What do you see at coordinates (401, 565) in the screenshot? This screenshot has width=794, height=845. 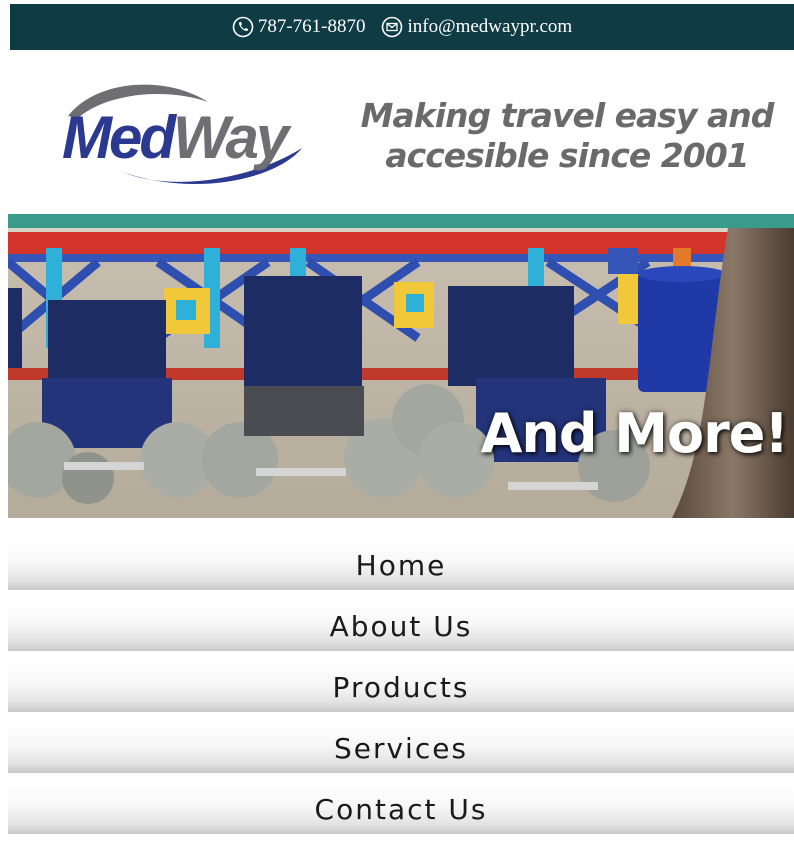 I see `nav-home: Home` at bounding box center [401, 565].